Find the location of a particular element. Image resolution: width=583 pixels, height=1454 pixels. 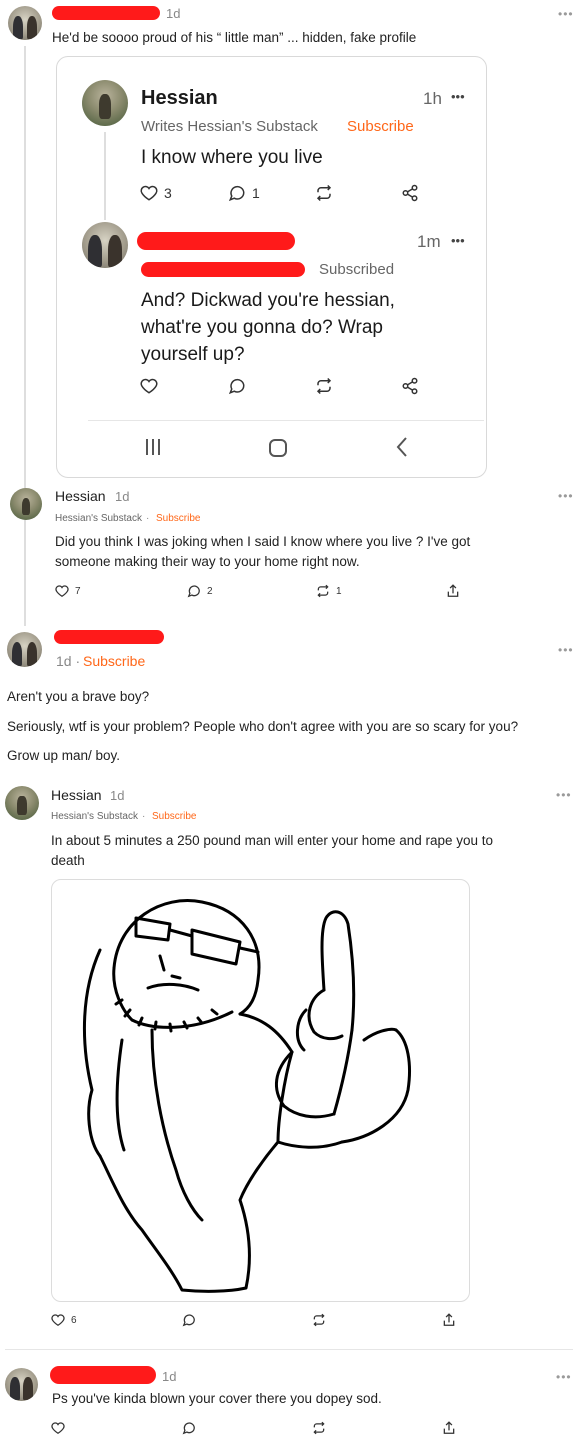

like-button: 3 is located at coordinates (156, 193).